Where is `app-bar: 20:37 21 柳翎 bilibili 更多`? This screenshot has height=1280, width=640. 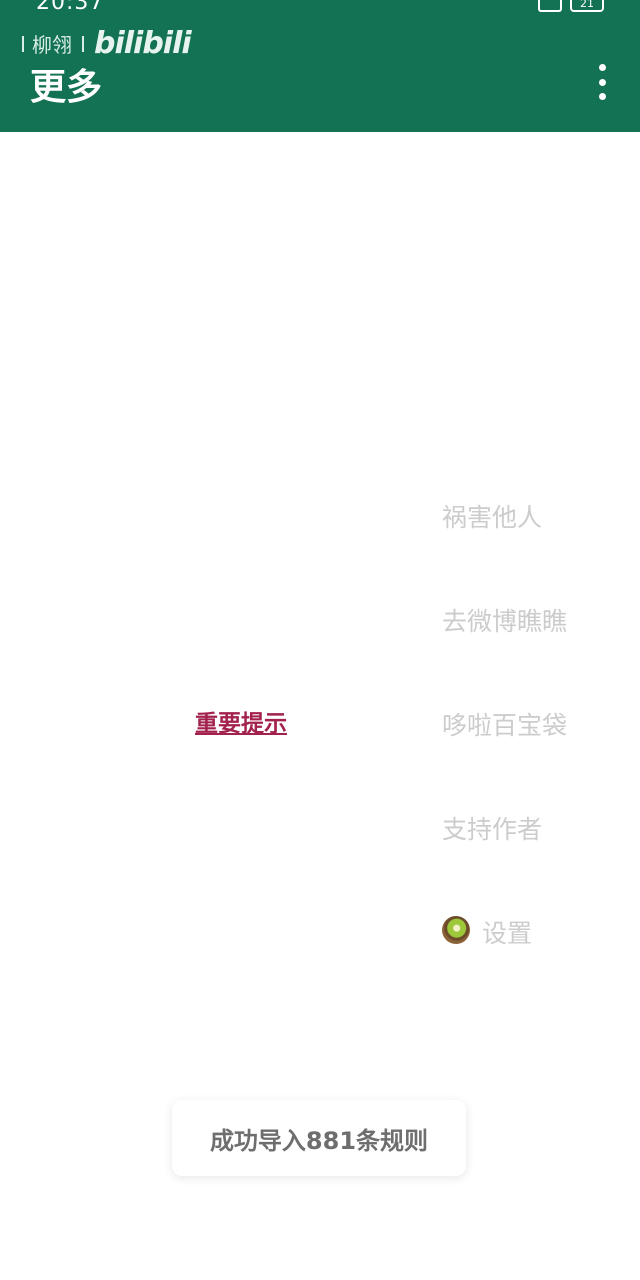
app-bar: 20:37 21 柳翎 bilibili 更多 is located at coordinates (320, 66).